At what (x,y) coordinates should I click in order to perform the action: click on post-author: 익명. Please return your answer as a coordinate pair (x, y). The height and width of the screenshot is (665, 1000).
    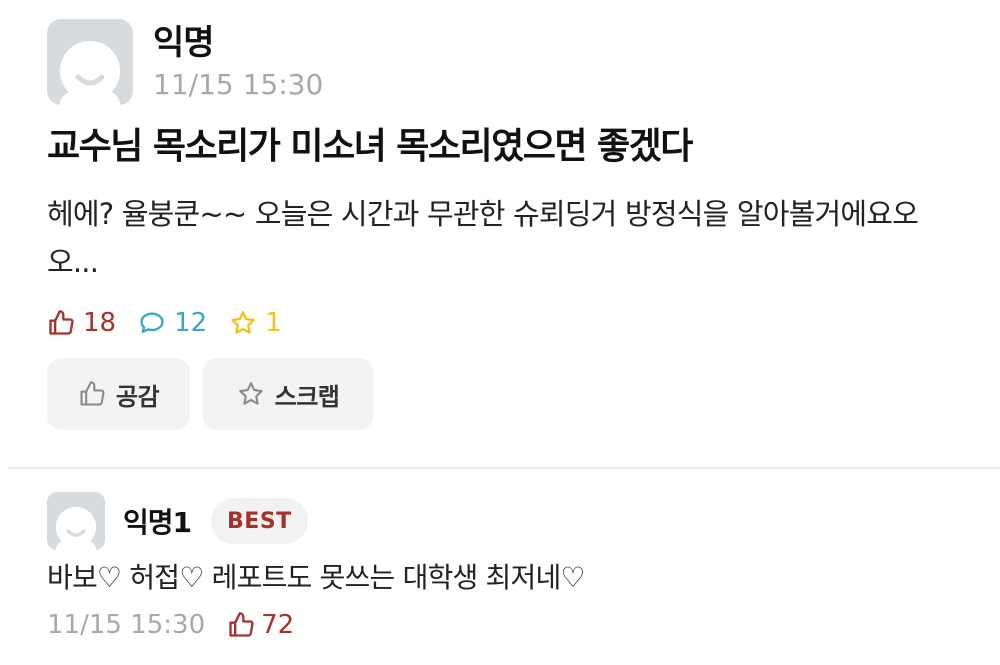
    Looking at the image, I should click on (184, 43).